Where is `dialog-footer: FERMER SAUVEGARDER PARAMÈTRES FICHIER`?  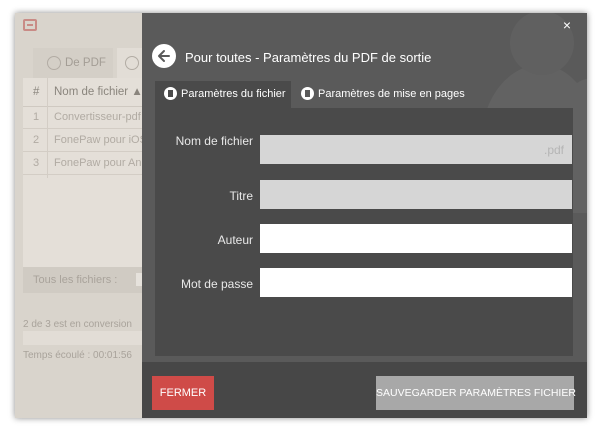 dialog-footer: FERMER SAUVEGARDER PARAMÈTRES FICHIER is located at coordinates (364, 390).